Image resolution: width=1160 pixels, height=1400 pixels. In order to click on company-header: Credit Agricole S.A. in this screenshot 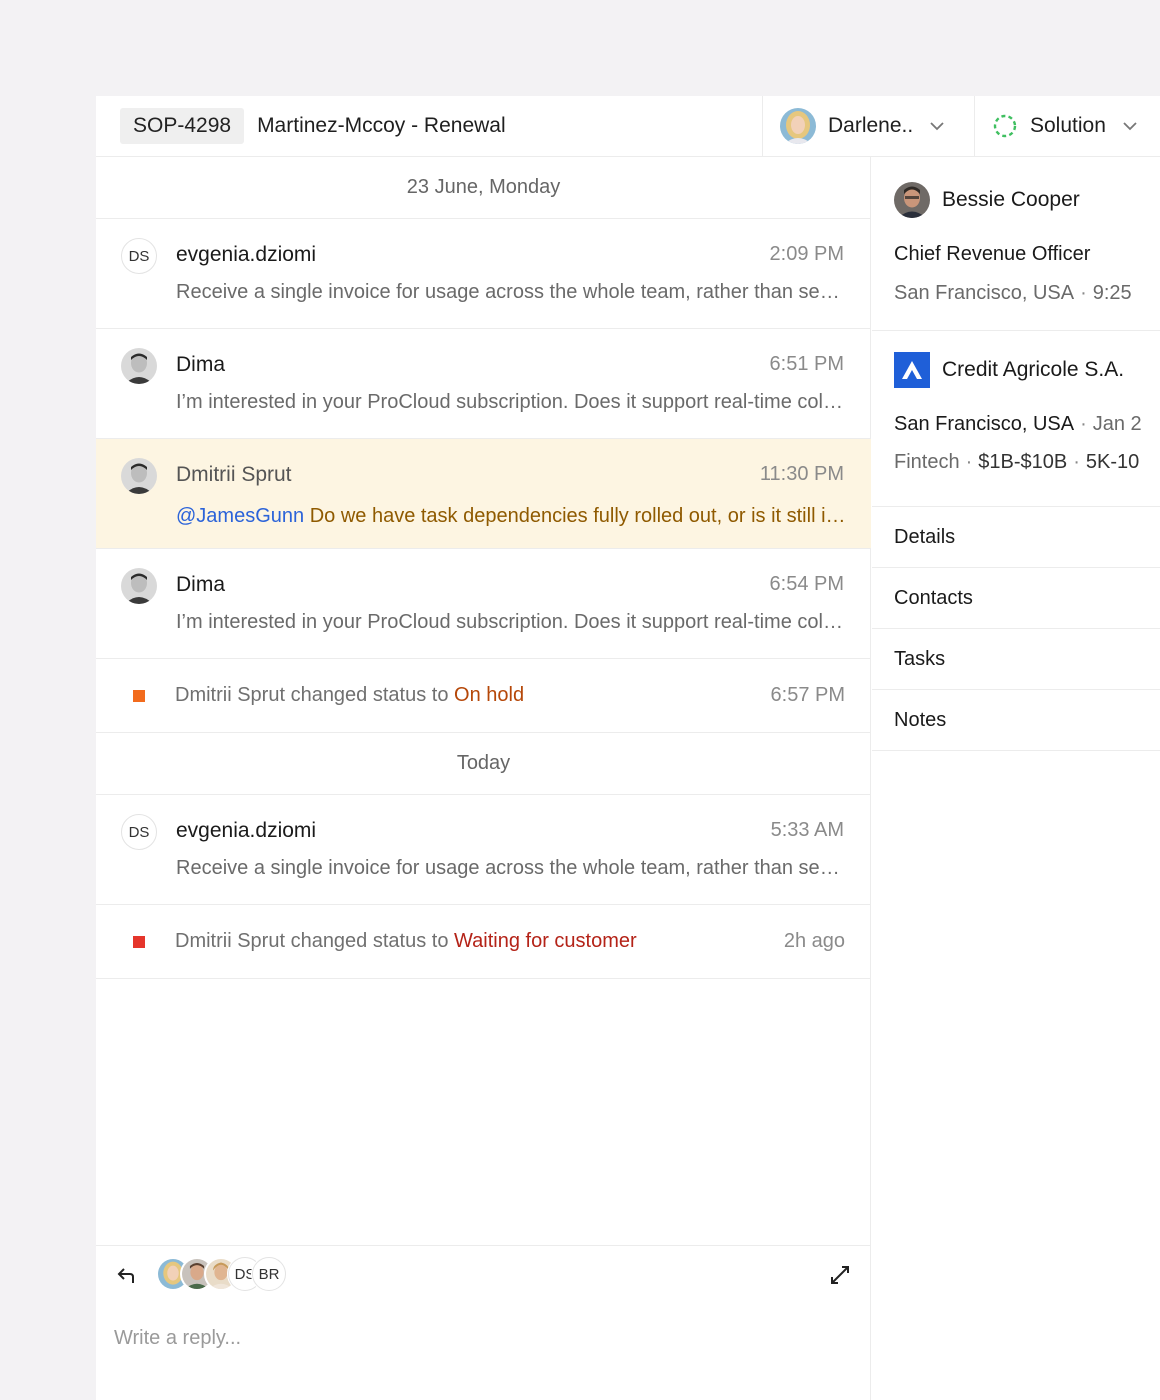, I will do `click(1009, 370)`.